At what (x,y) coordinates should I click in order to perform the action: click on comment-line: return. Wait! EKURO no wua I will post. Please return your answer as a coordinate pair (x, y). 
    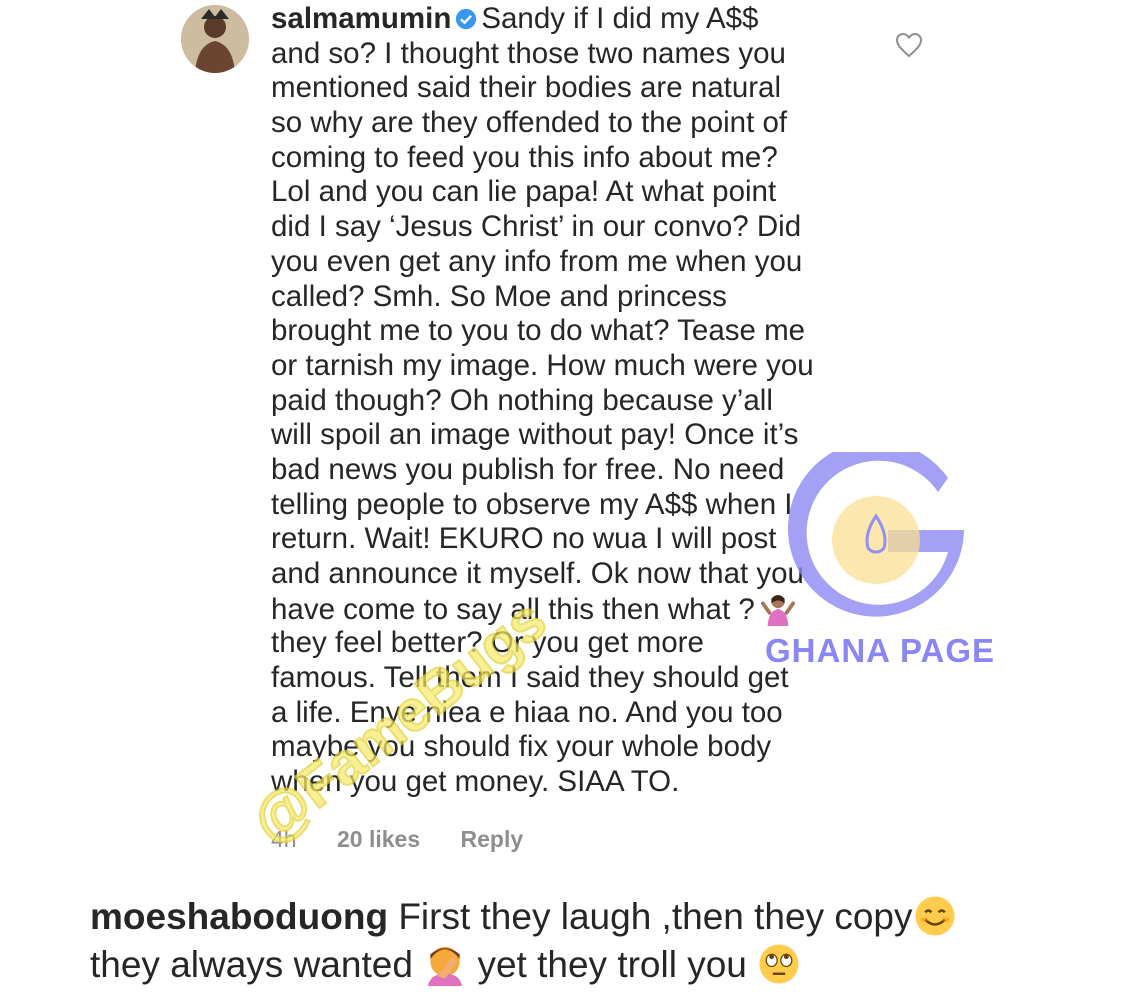
    Looking at the image, I should click on (524, 539).